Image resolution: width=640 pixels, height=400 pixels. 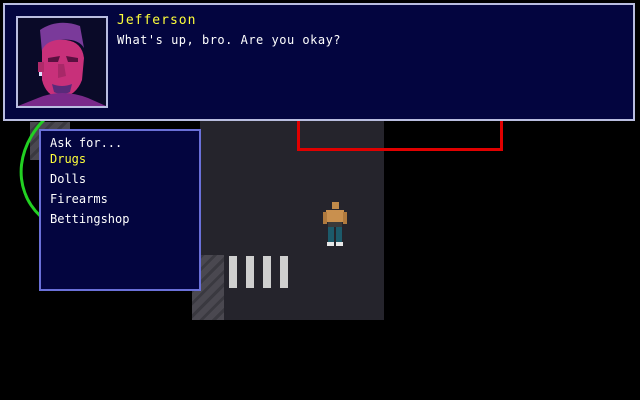 What do you see at coordinates (89, 181) in the screenshot?
I see `menu-item-dolls: Dolls` at bounding box center [89, 181].